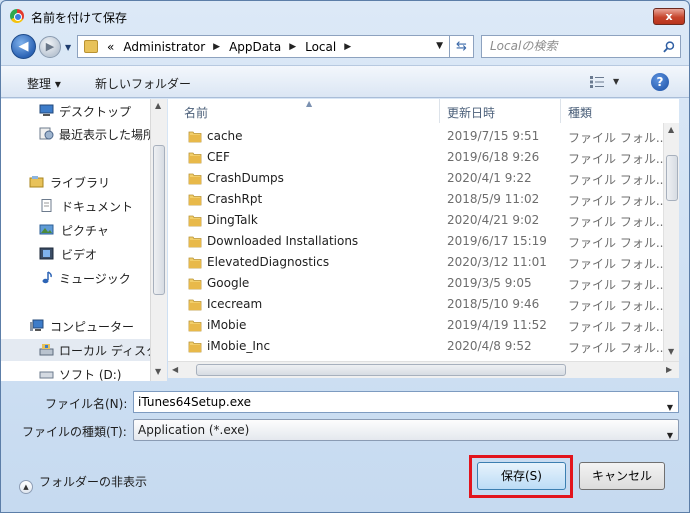  What do you see at coordinates (44, 83) in the screenshot?
I see `organize-menu: 整理 ▾` at bounding box center [44, 83].